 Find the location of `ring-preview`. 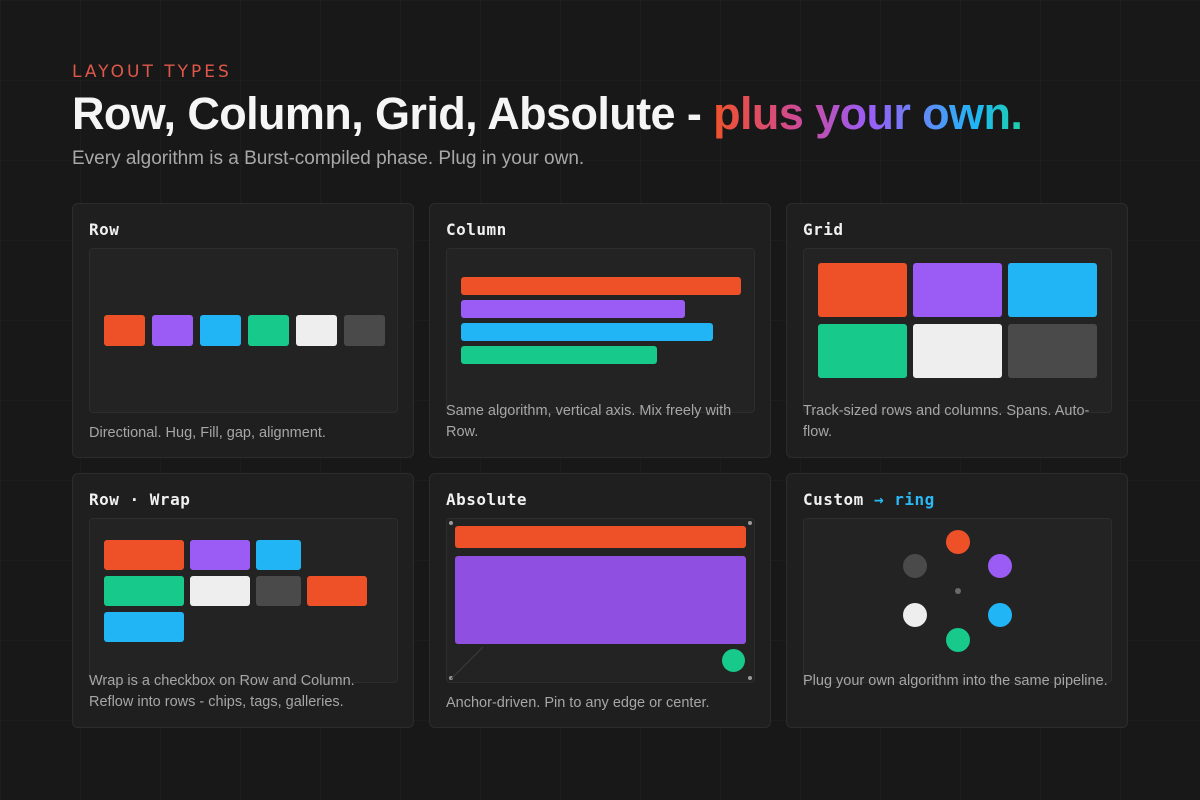

ring-preview is located at coordinates (957, 600).